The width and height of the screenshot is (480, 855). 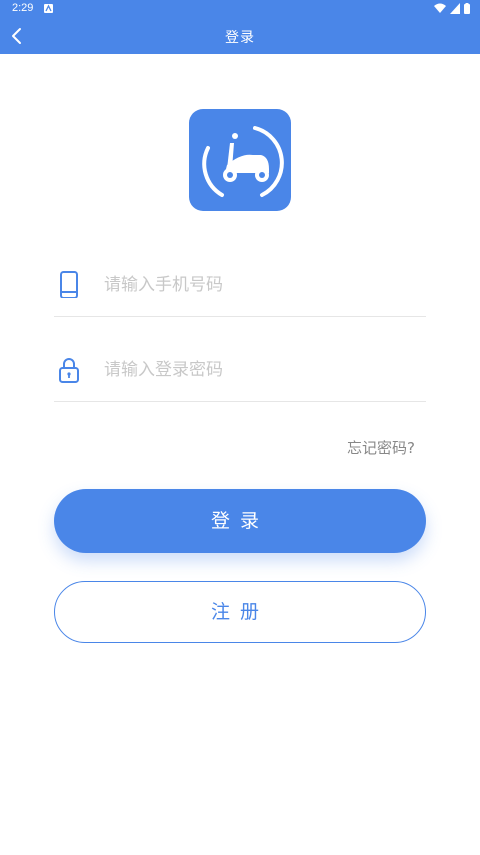 What do you see at coordinates (243, 161) in the screenshot?
I see `scooter-logo-icon` at bounding box center [243, 161].